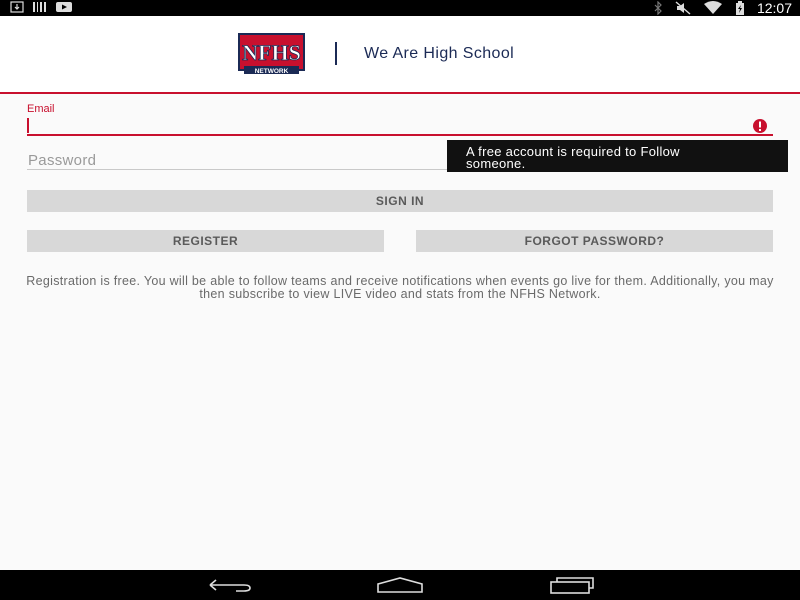 The height and width of the screenshot is (600, 800). What do you see at coordinates (336, 53) in the screenshot?
I see `header-divider` at bounding box center [336, 53].